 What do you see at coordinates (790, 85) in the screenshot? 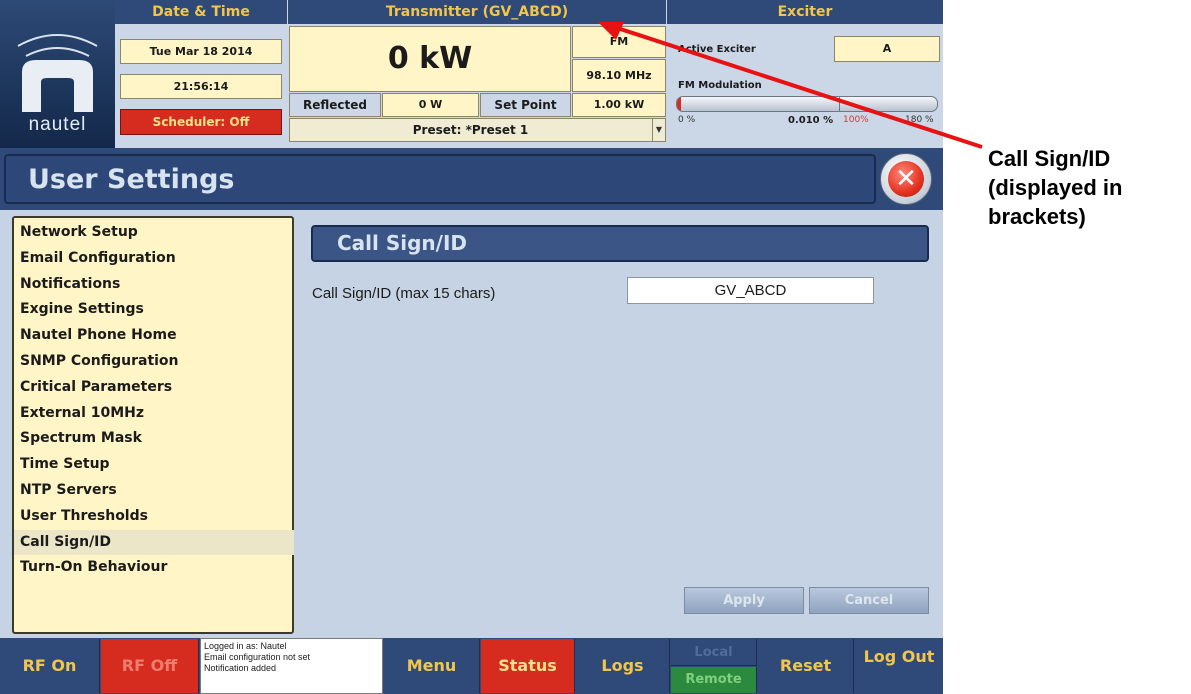
I see `callout-arrow-icon` at bounding box center [790, 85].